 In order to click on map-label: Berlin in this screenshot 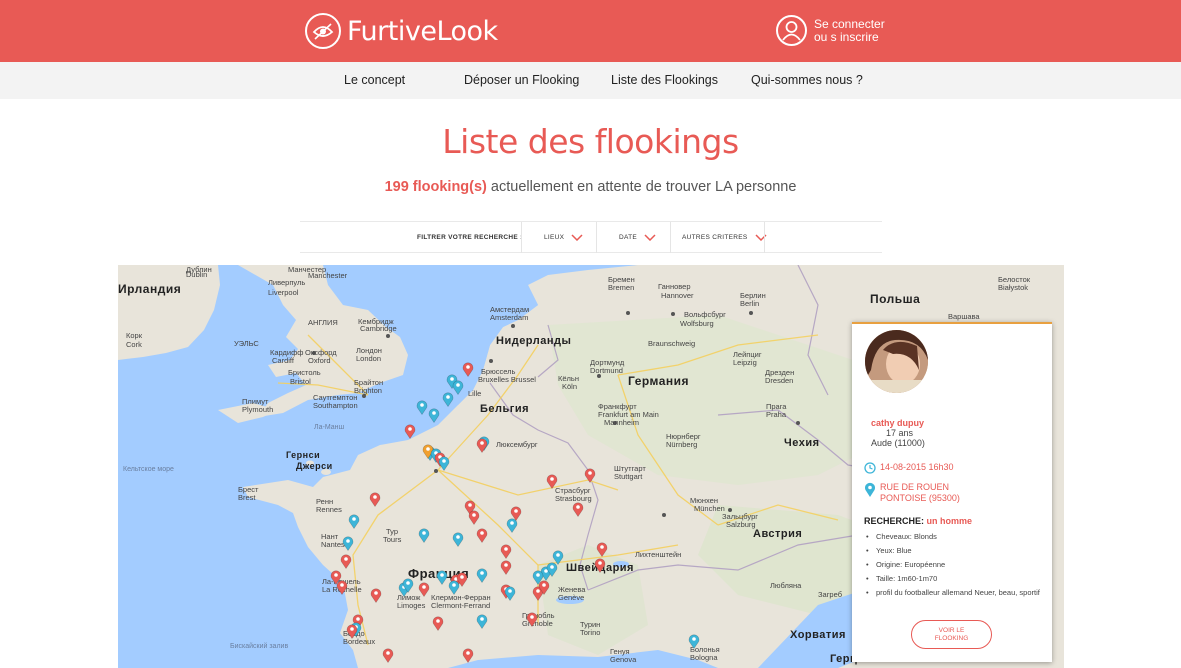, I will do `click(750, 303)`.